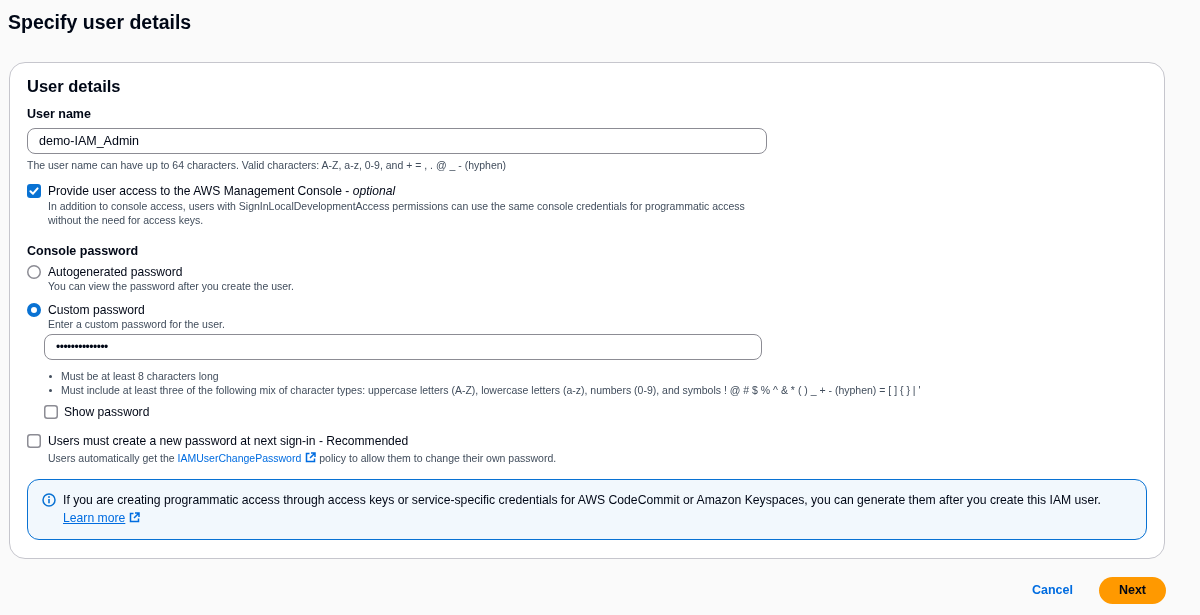 The image size is (1200, 615). I want to click on primary-button: Next, so click(1132, 590).